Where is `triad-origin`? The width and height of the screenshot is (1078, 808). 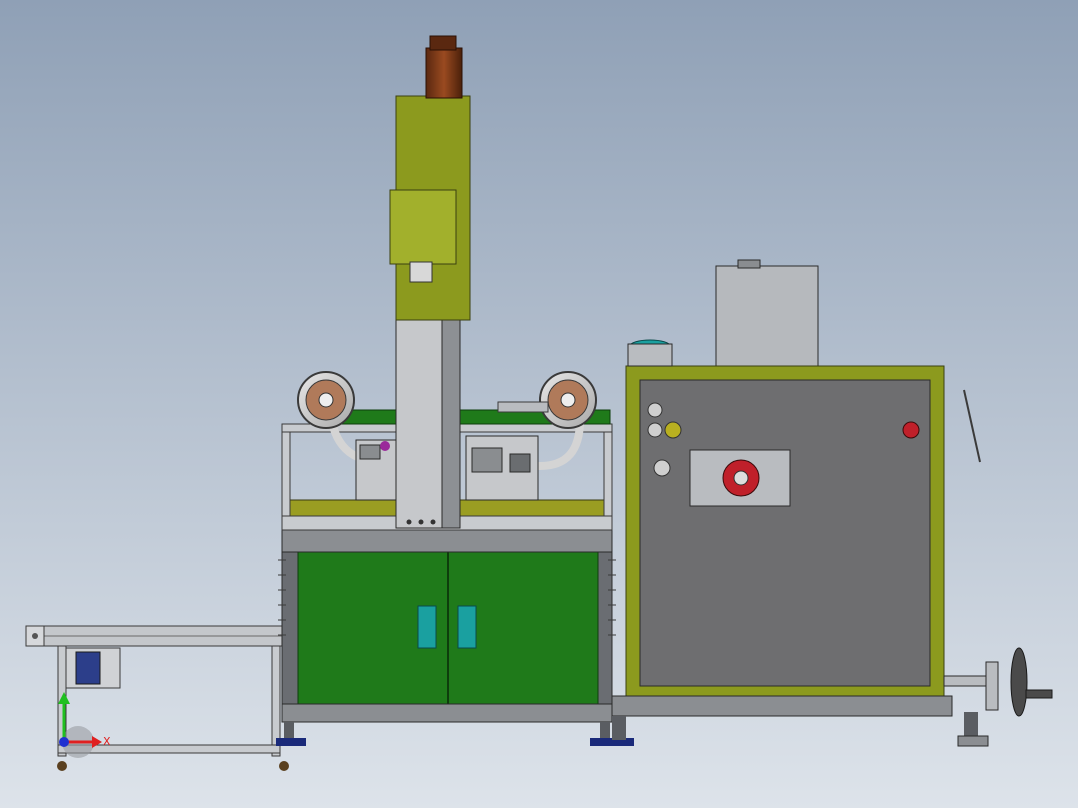 triad-origin is located at coordinates (64, 742).